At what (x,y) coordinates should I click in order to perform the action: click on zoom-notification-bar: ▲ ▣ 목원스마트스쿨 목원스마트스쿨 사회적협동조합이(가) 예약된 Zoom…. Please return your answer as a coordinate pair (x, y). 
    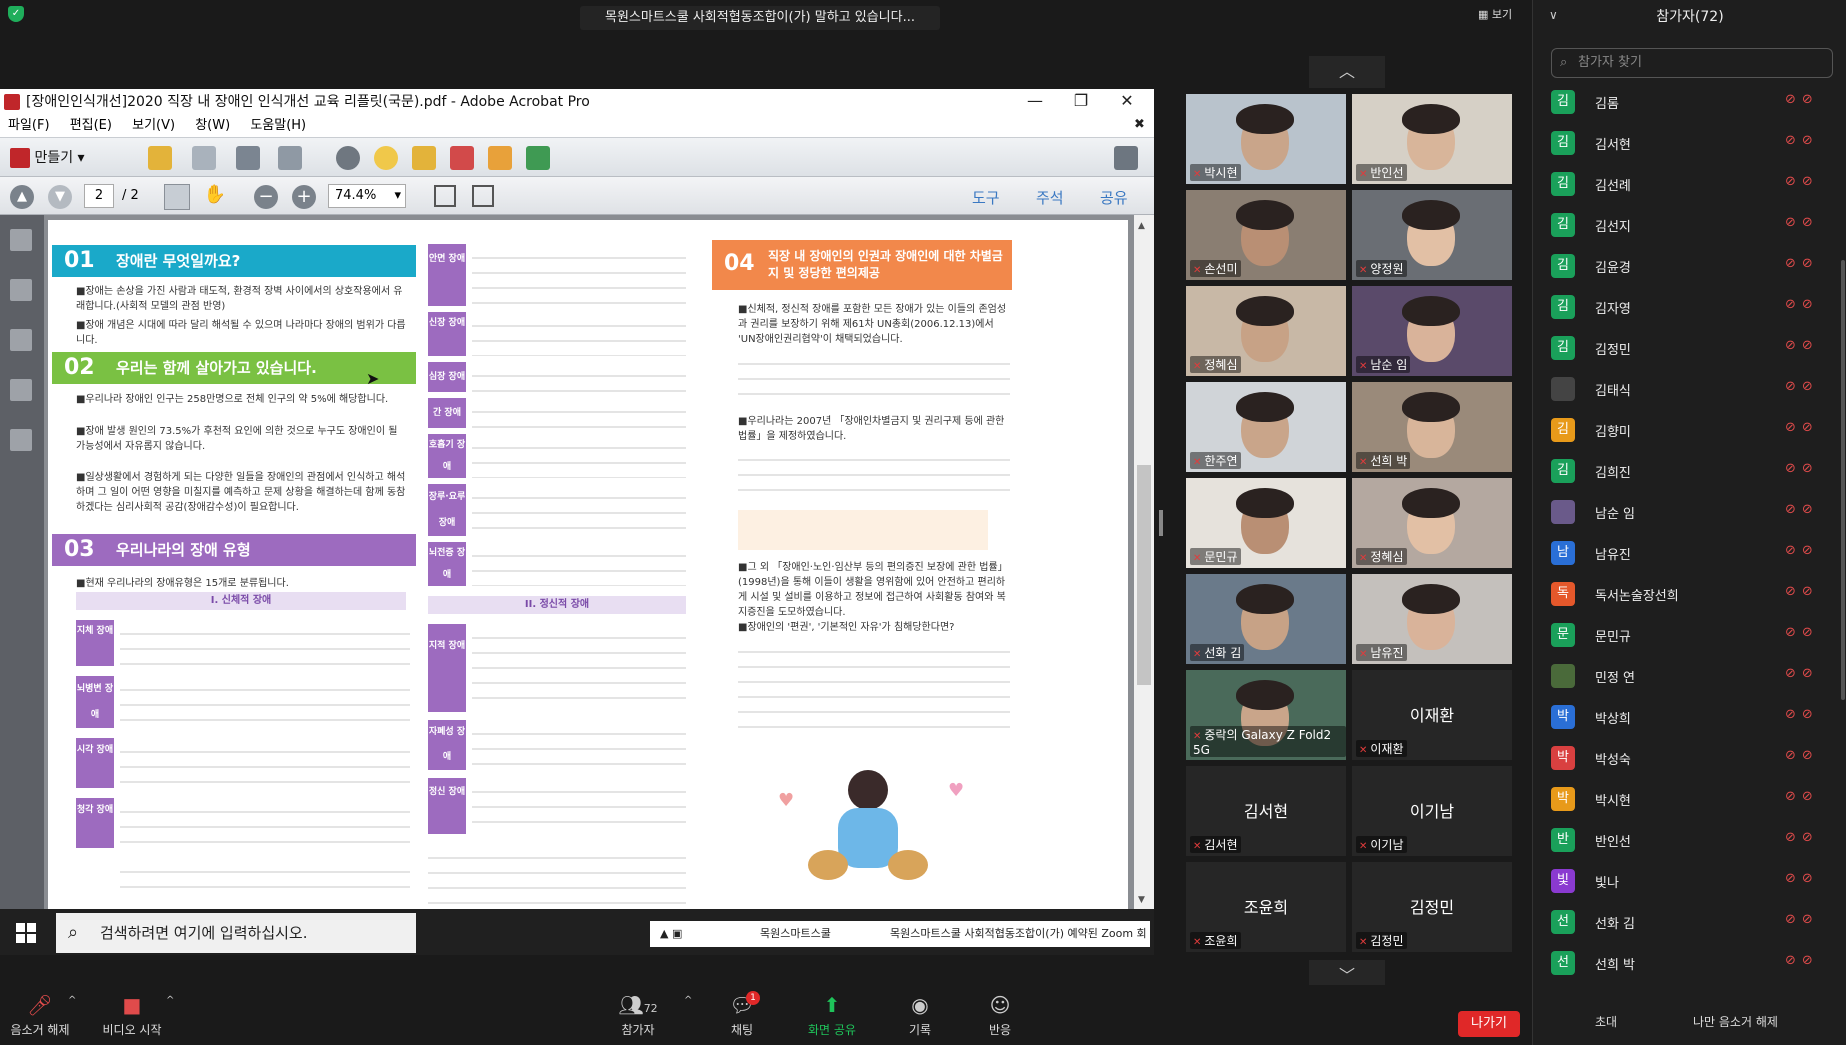
    Looking at the image, I should click on (900, 934).